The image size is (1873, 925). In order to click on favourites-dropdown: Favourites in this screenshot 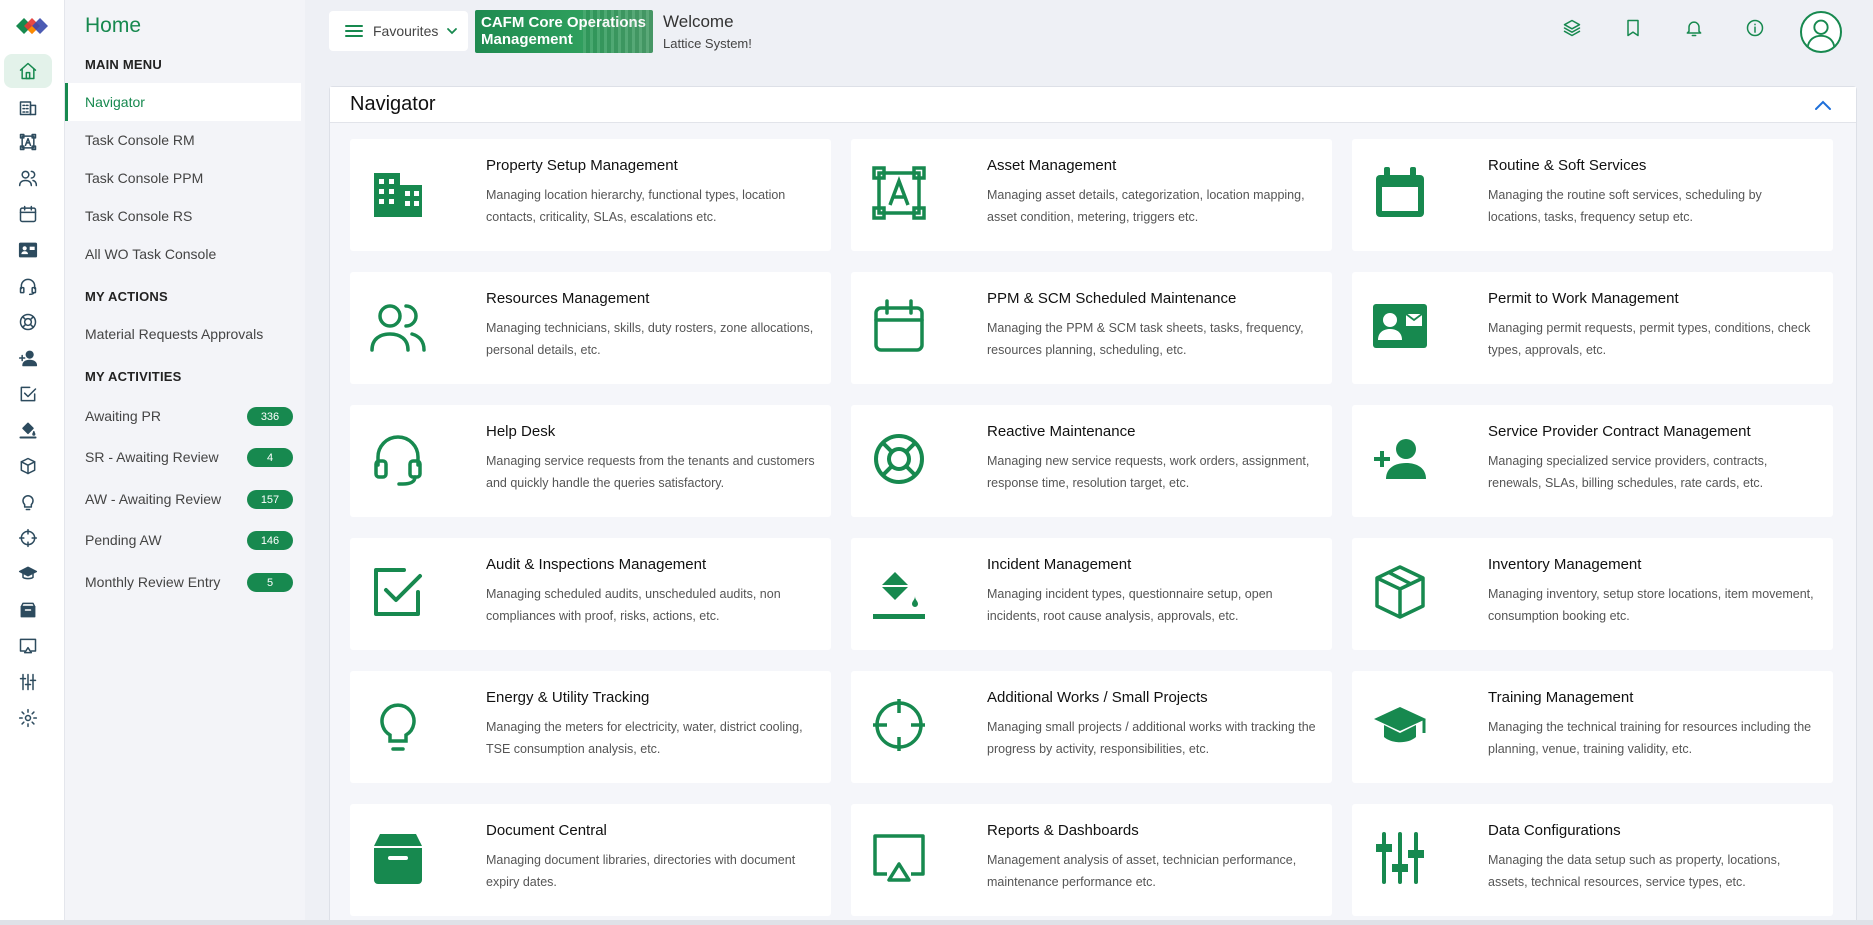, I will do `click(398, 31)`.